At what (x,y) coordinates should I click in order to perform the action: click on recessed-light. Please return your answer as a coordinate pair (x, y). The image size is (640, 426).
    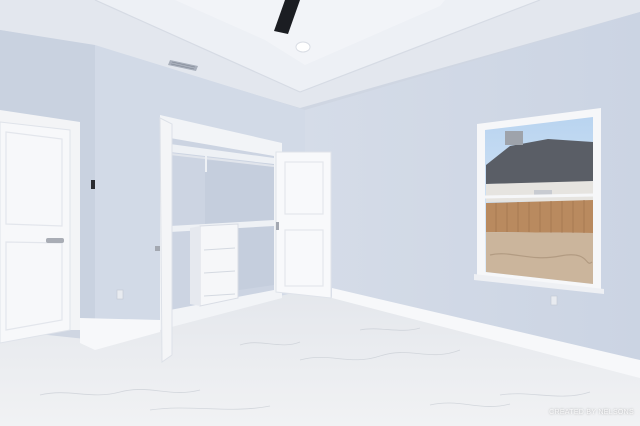
    Looking at the image, I should click on (303, 47).